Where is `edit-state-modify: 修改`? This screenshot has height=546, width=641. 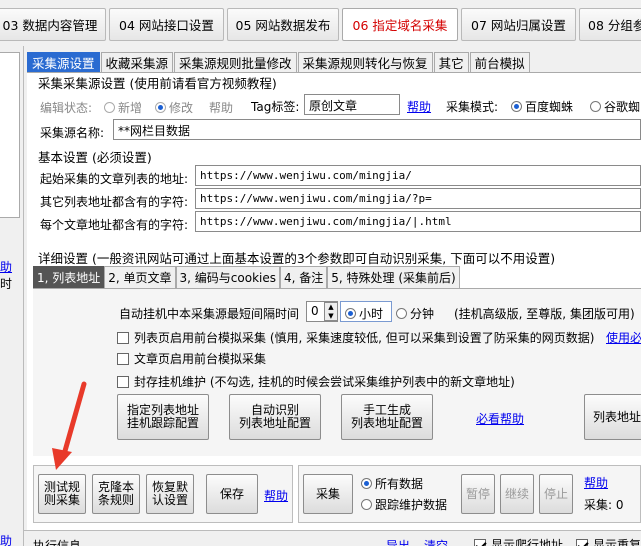 edit-state-modify: 修改 is located at coordinates (174, 107).